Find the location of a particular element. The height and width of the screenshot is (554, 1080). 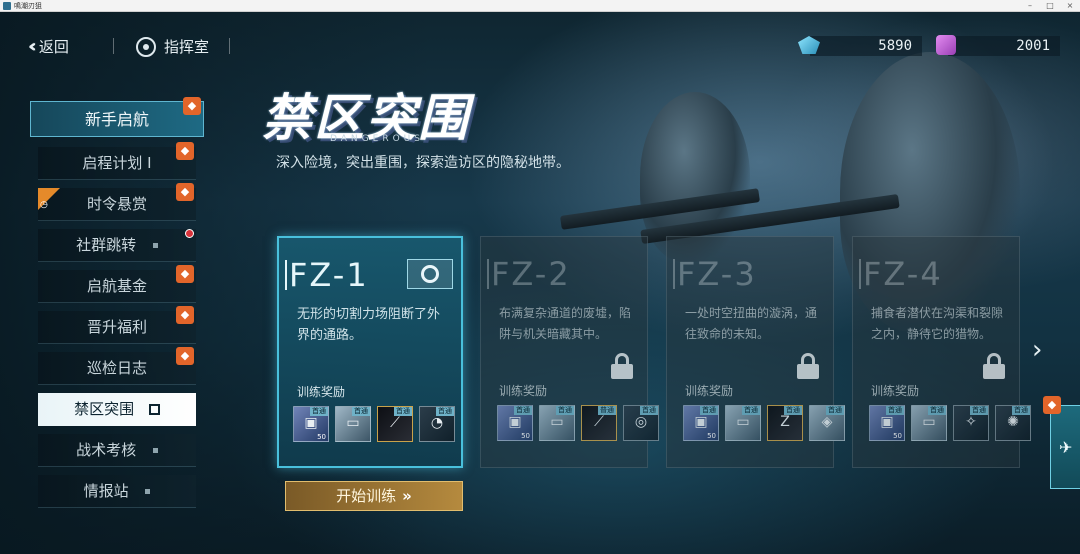

app-icon is located at coordinates (7, 6).